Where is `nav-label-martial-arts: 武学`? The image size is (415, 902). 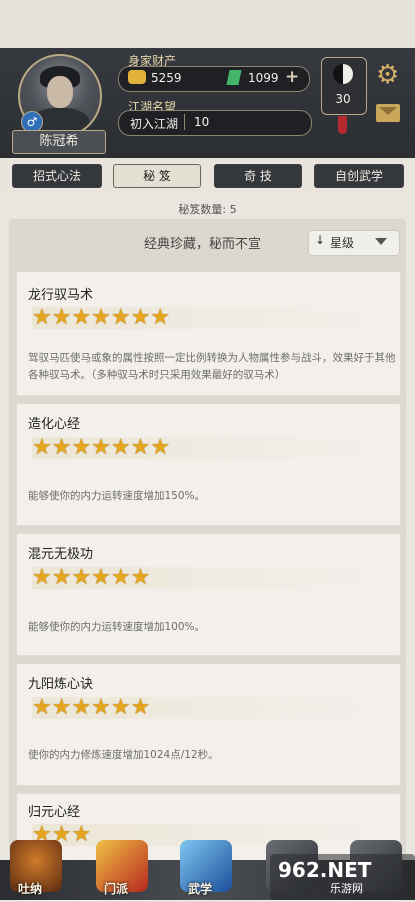 nav-label-martial-arts: 武学 is located at coordinates (200, 889).